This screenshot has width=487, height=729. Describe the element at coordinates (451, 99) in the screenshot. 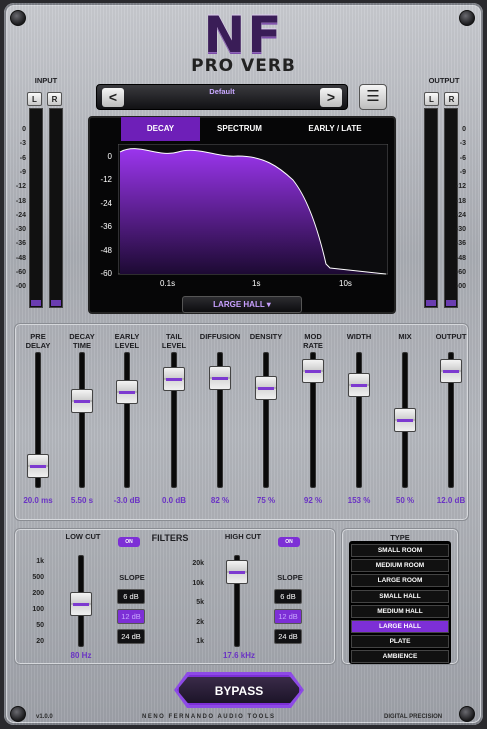

I see `output-right-button: R` at that location.